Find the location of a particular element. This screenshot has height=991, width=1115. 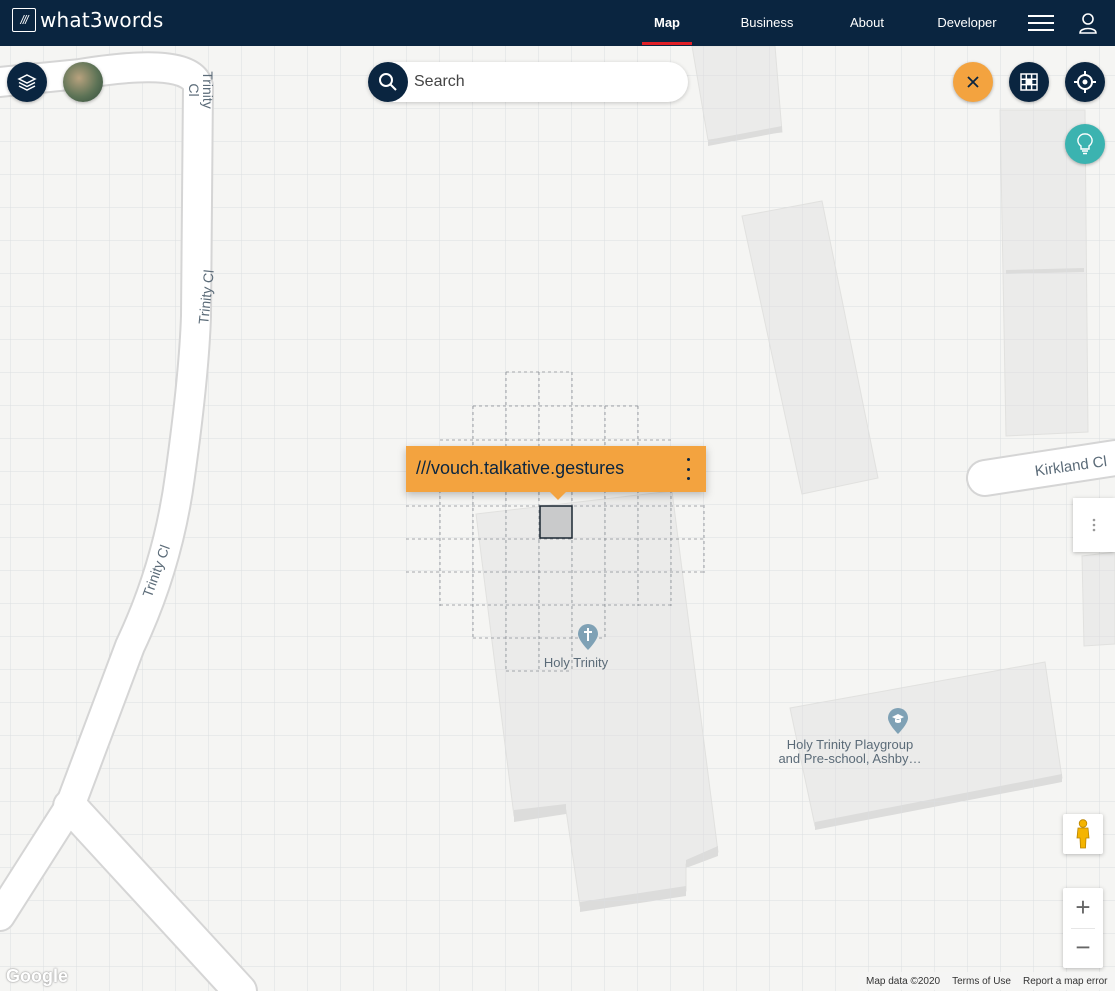

terms-link: Terms of Use is located at coordinates (981, 981).